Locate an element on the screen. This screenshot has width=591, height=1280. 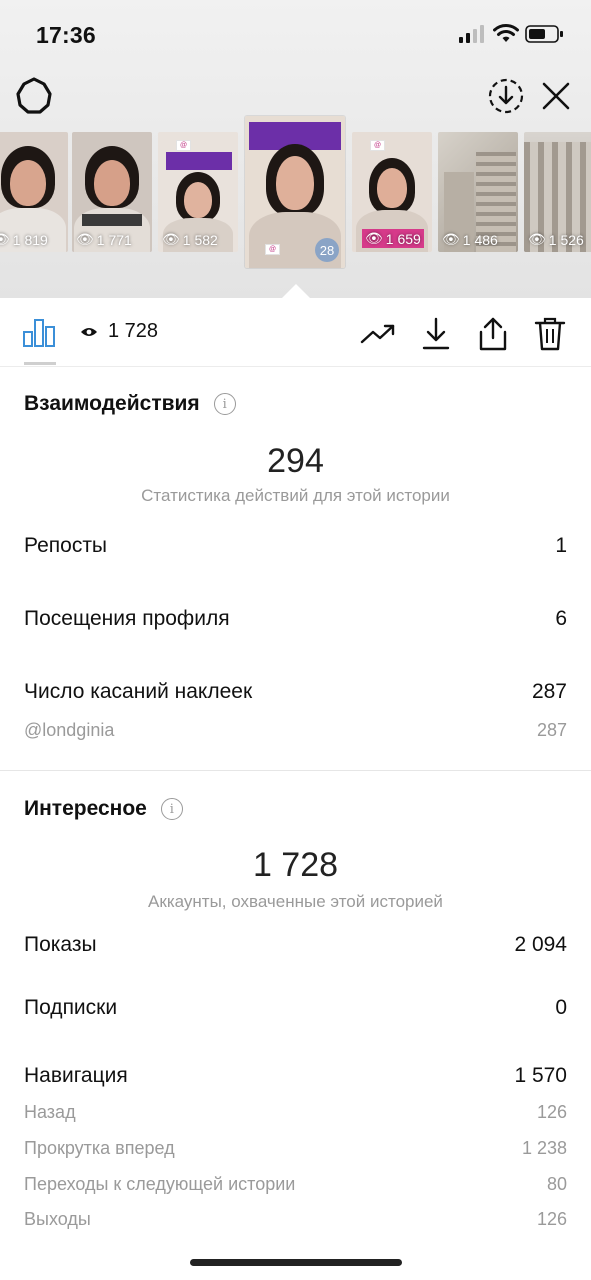
stat-value: 80 is located at coordinates (556, 1184).